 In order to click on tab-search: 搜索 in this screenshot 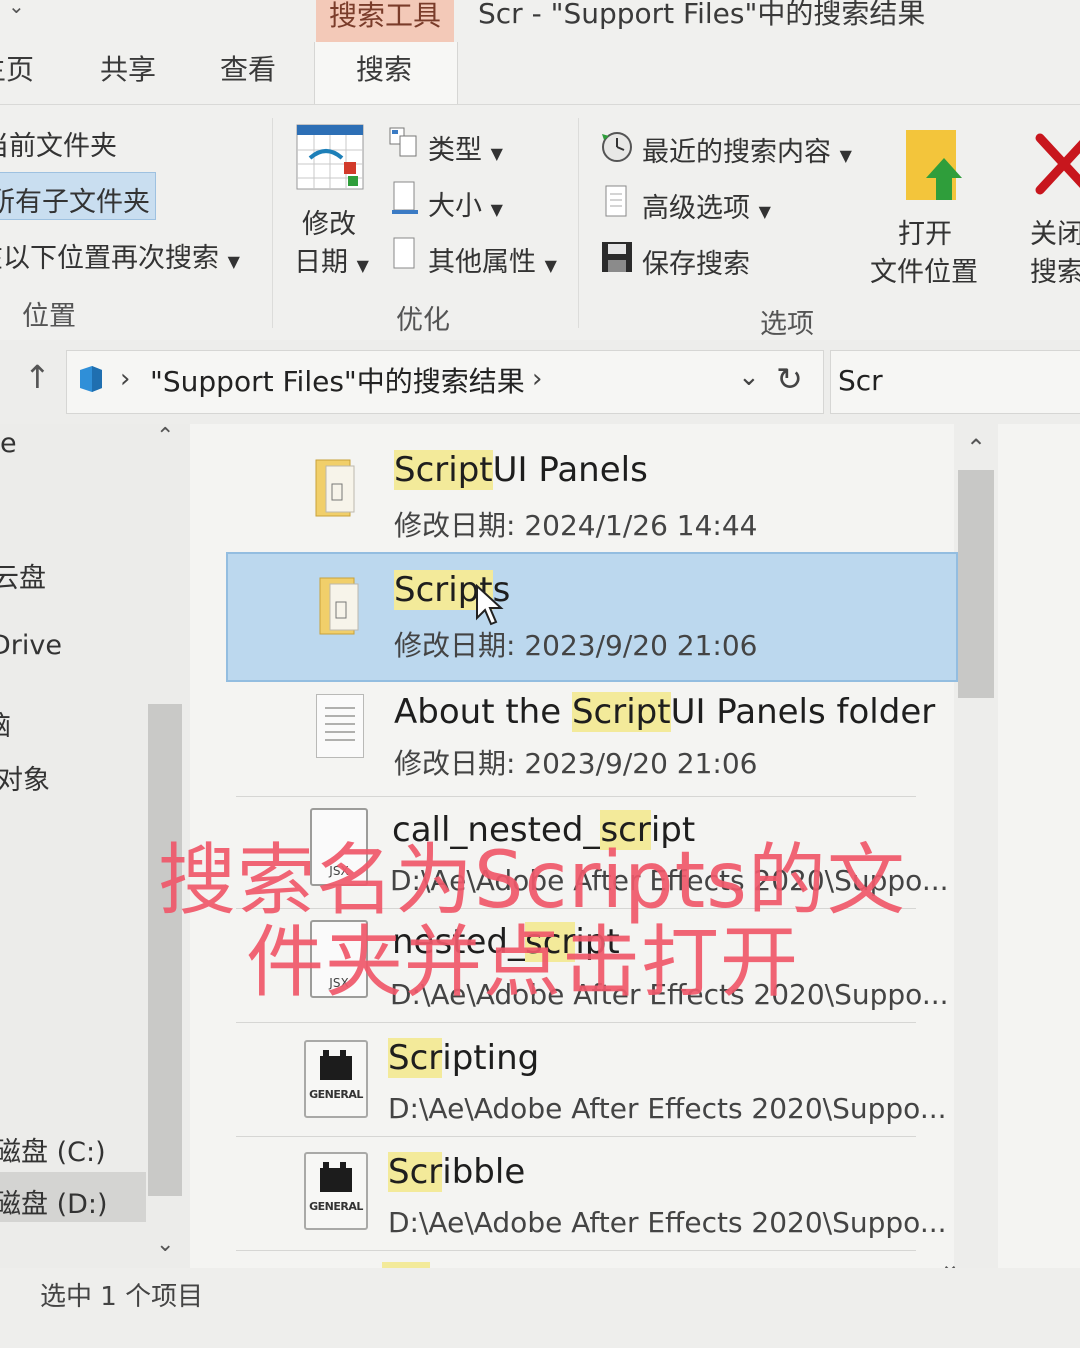, I will do `click(384, 68)`.